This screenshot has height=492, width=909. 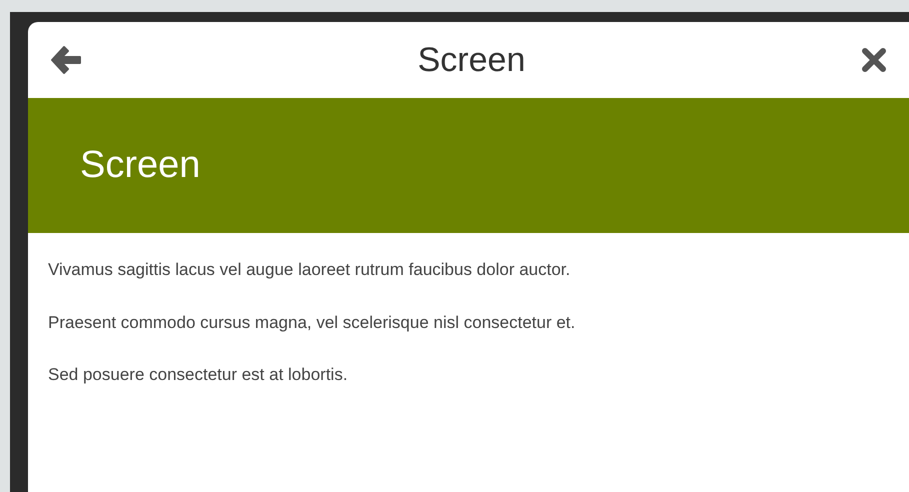 I want to click on banner-title: Screen, so click(x=140, y=165).